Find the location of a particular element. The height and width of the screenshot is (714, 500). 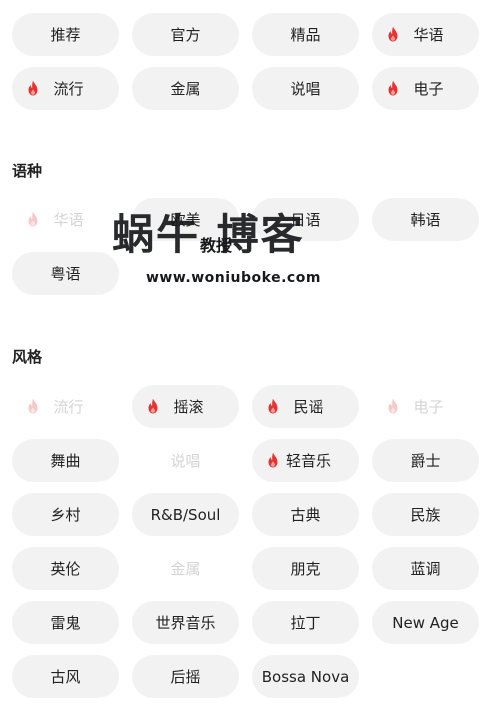

tag-label: 英伦 is located at coordinates (65, 569).